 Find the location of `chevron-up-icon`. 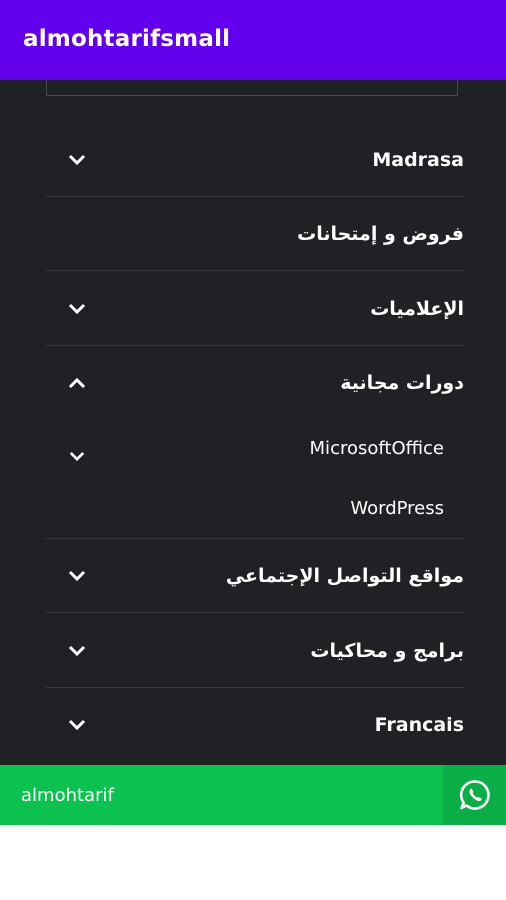

chevron-up-icon is located at coordinates (77, 383).